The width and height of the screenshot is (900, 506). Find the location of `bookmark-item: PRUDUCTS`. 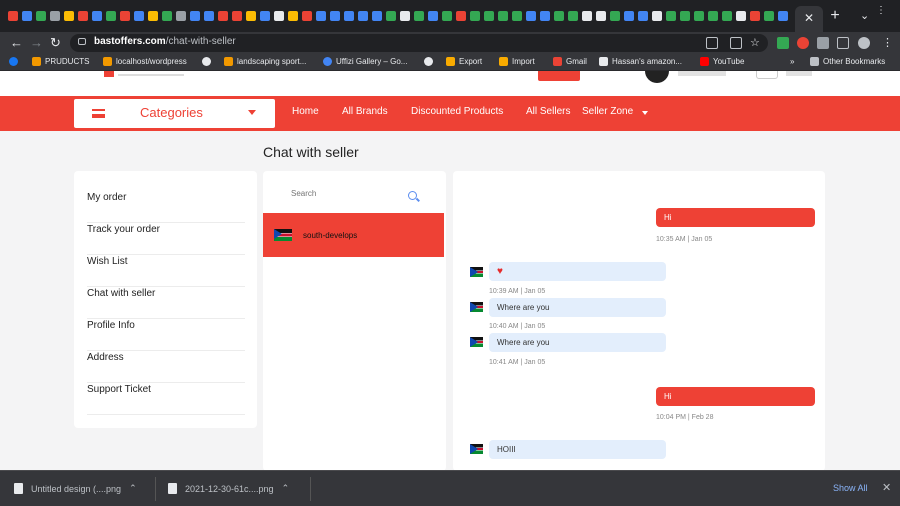

bookmark-item: PRUDUCTS is located at coordinates (60, 61).